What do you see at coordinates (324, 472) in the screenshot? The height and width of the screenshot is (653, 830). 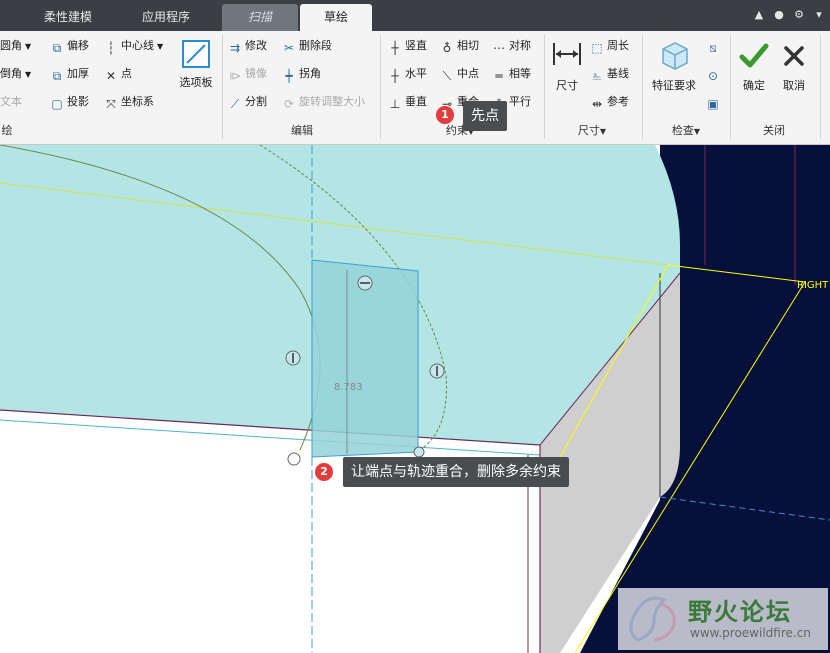 I see `callout-badge-2: 2` at bounding box center [324, 472].